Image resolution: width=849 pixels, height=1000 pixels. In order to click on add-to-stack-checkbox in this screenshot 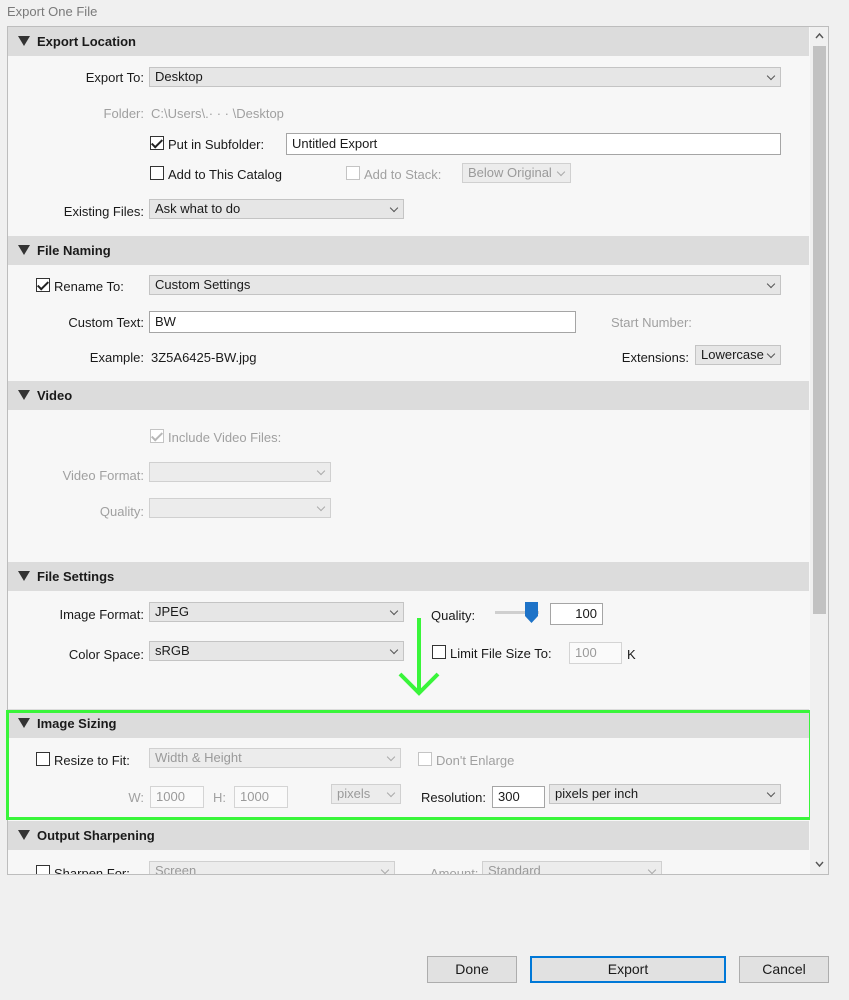, I will do `click(353, 173)`.